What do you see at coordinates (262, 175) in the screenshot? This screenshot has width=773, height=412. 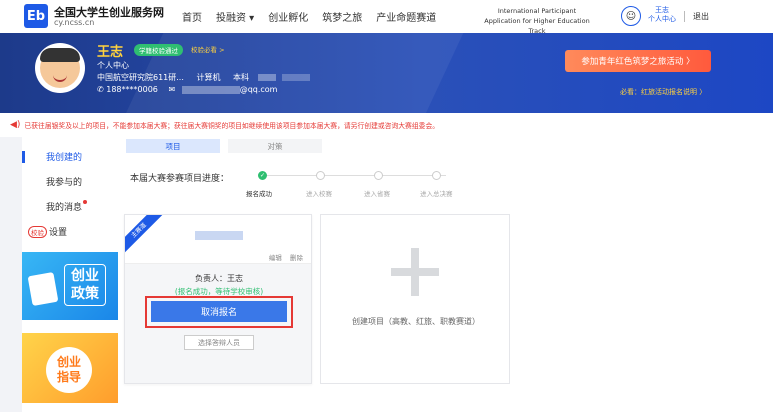 I see `step-registered-icon: ✓` at bounding box center [262, 175].